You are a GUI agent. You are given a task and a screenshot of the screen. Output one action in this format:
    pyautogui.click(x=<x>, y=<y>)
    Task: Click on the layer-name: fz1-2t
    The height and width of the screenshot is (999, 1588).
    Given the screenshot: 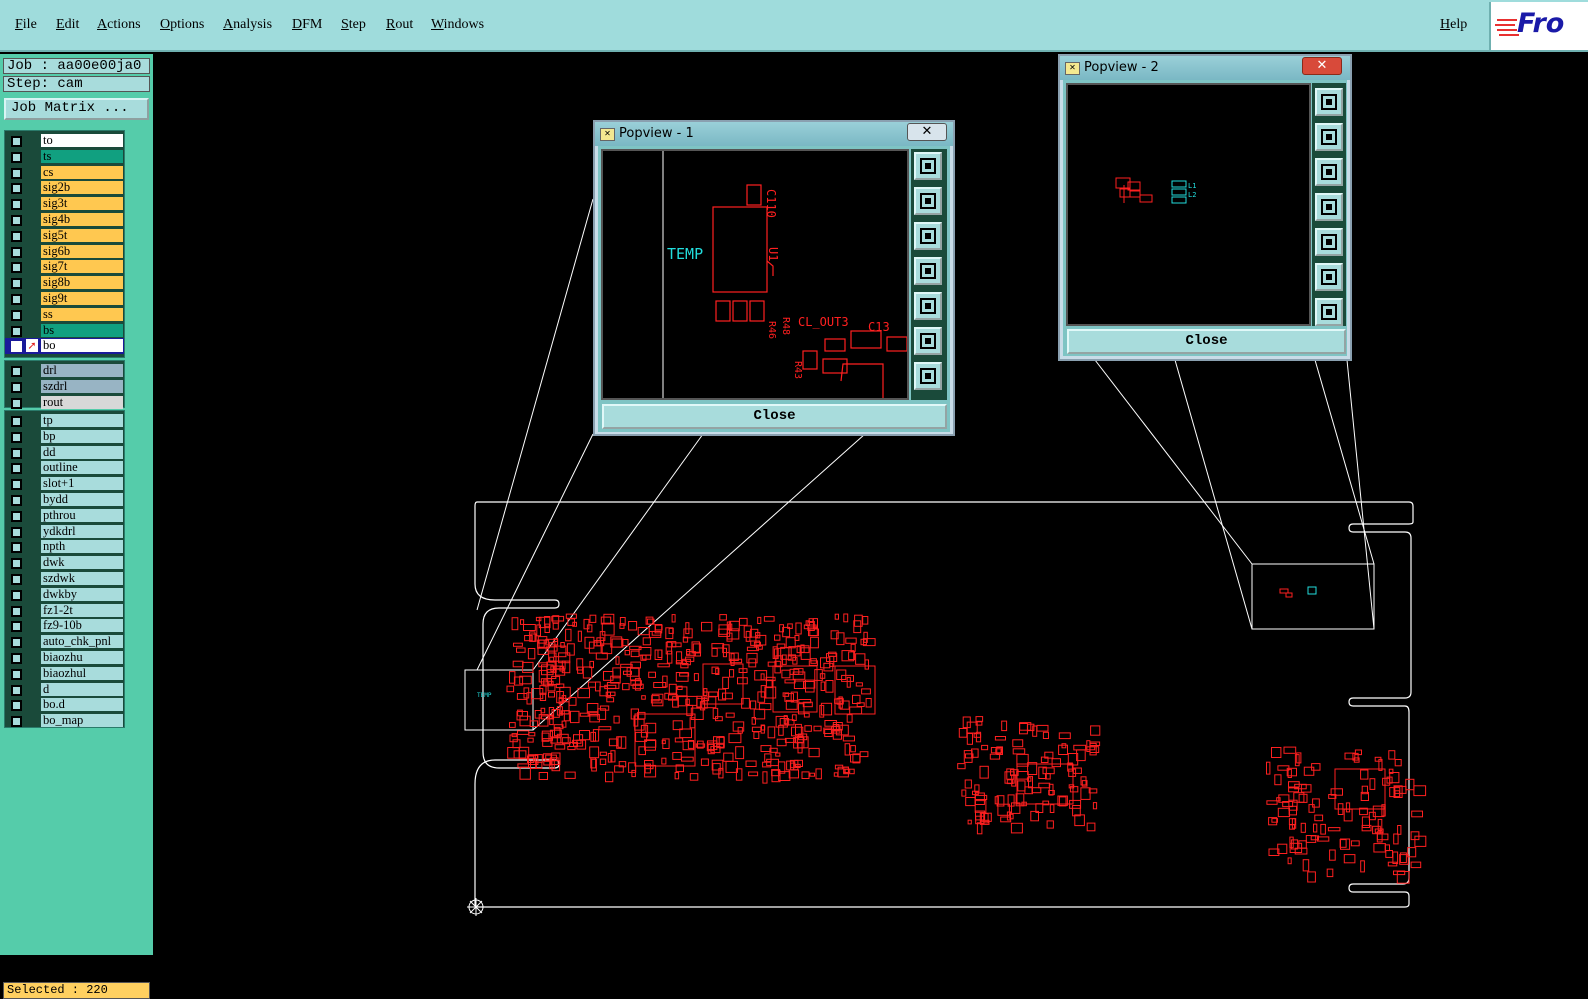 What is the action you would take?
    pyautogui.click(x=82, y=610)
    